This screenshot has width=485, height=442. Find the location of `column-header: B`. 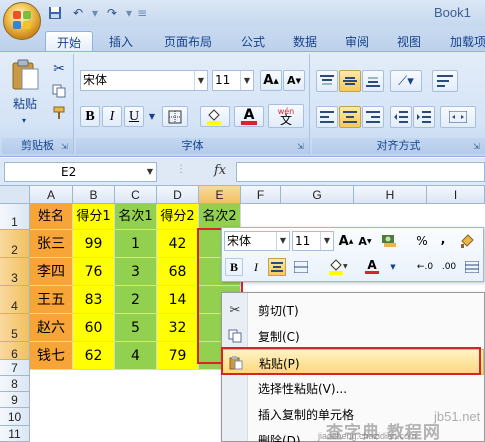

column-header: B is located at coordinates (94, 195).